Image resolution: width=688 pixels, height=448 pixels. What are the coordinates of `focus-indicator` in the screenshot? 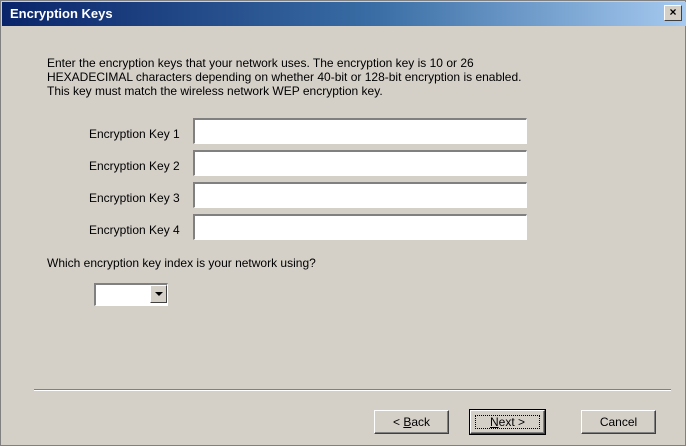 It's located at (507, 422).